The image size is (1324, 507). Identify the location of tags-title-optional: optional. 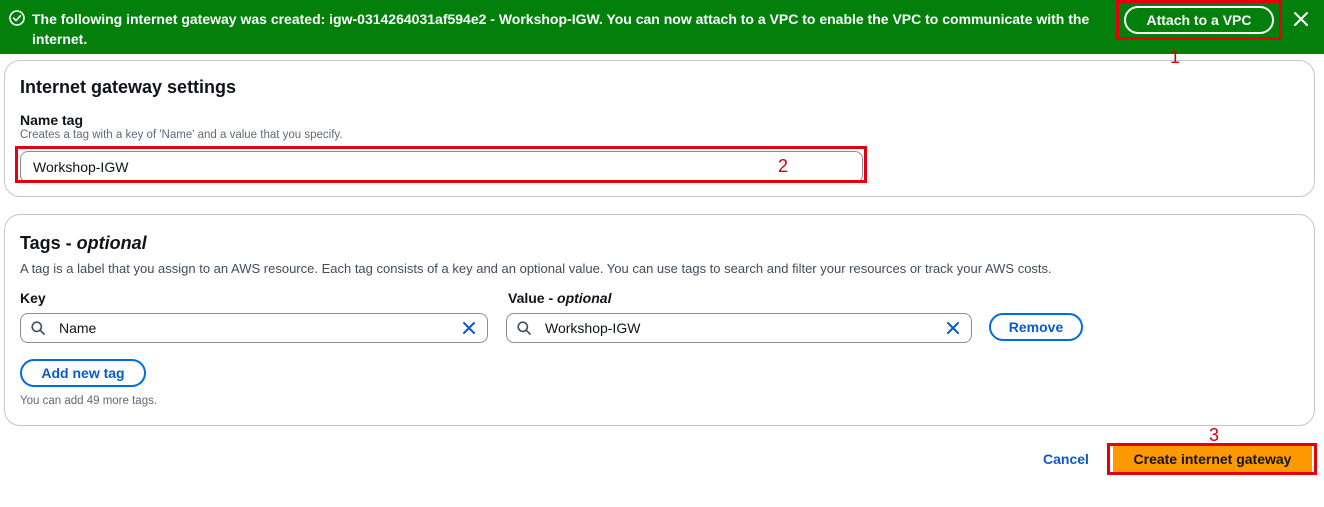
(111, 243).